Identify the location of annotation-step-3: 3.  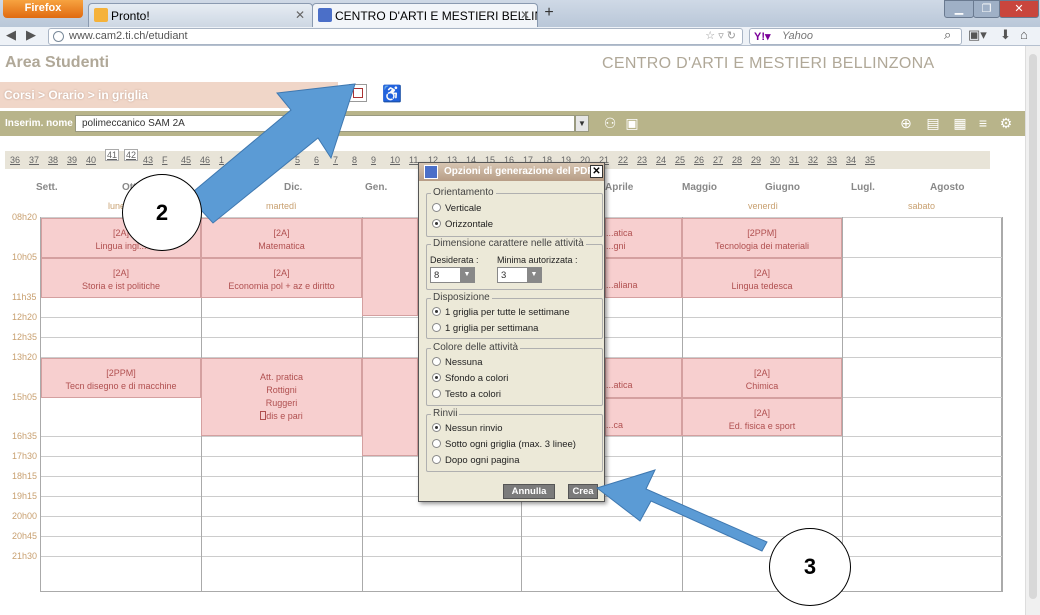
(810, 567).